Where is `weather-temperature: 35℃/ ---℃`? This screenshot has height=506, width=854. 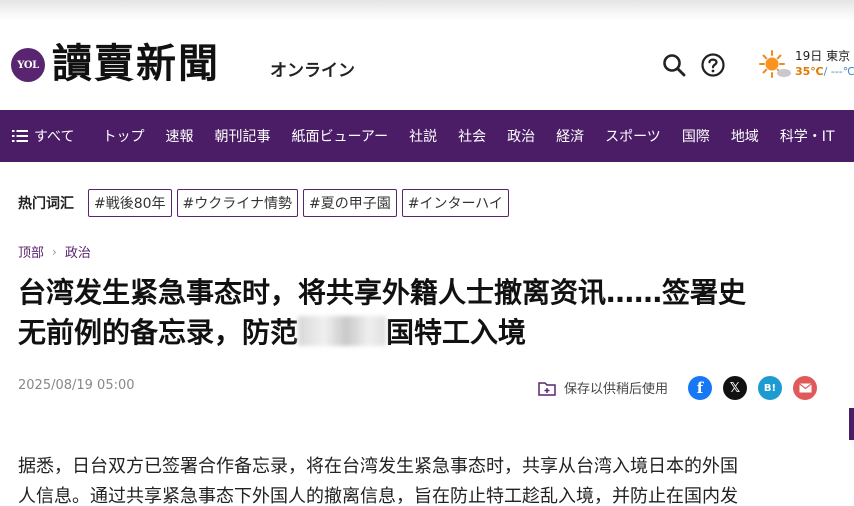 weather-temperature: 35℃/ ---℃ is located at coordinates (824, 71).